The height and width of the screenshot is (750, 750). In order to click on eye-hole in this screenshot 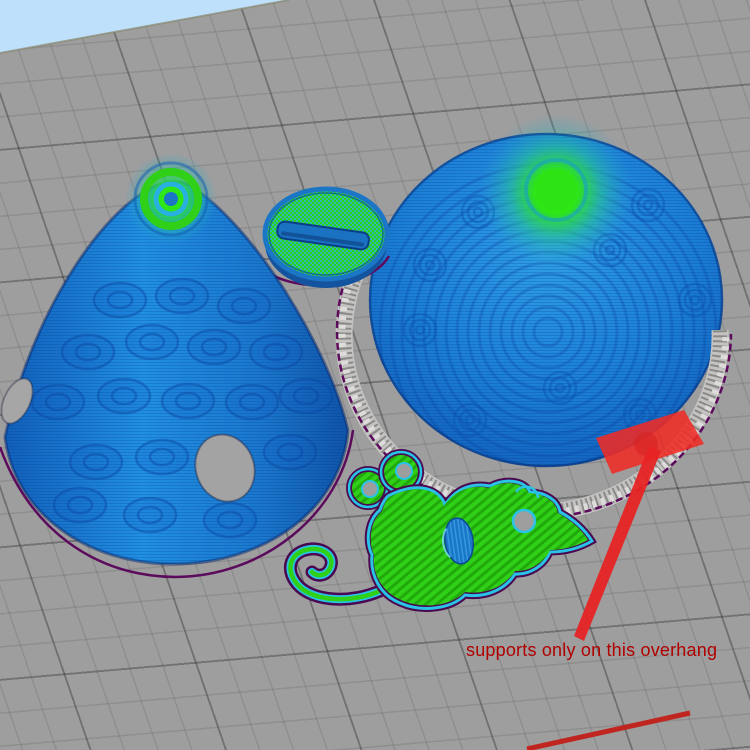, I will do `click(524, 521)`.